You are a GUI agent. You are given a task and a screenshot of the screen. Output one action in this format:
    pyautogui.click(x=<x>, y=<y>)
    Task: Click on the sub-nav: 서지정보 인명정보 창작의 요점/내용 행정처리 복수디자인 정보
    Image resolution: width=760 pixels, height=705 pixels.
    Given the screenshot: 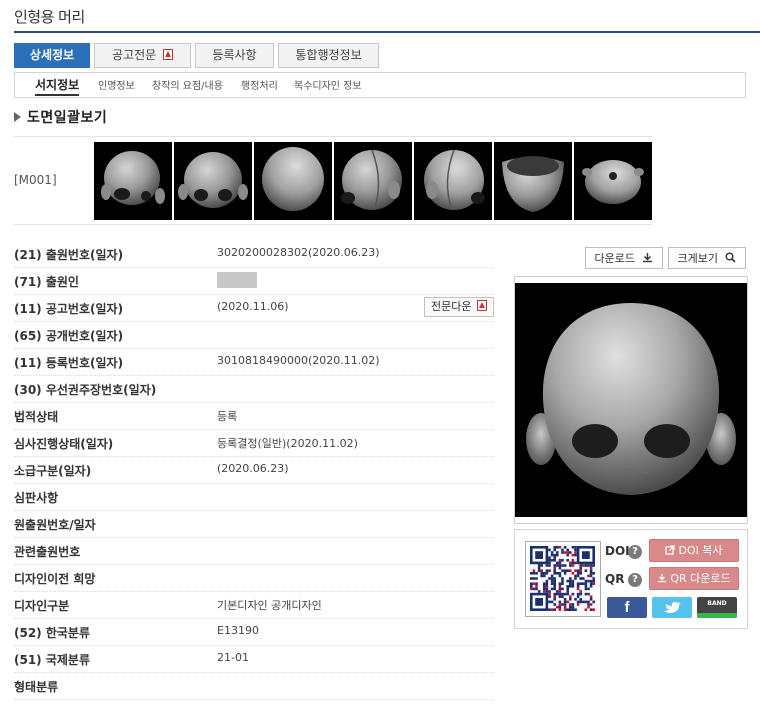 What is the action you would take?
    pyautogui.click(x=380, y=85)
    